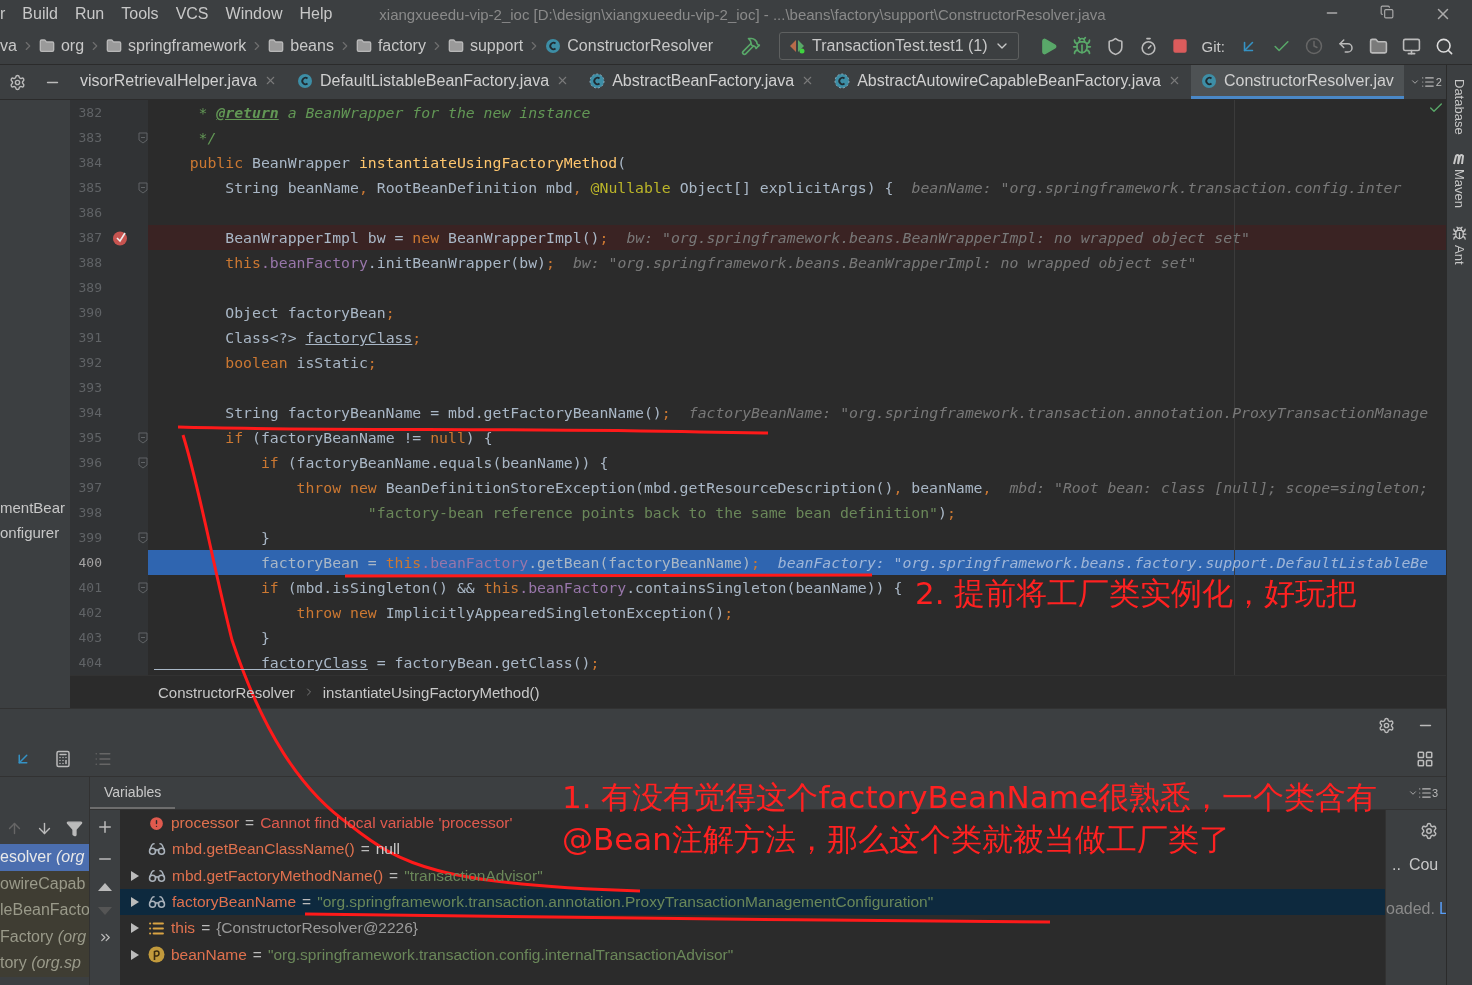  I want to click on variable-name: this, so click(183, 928).